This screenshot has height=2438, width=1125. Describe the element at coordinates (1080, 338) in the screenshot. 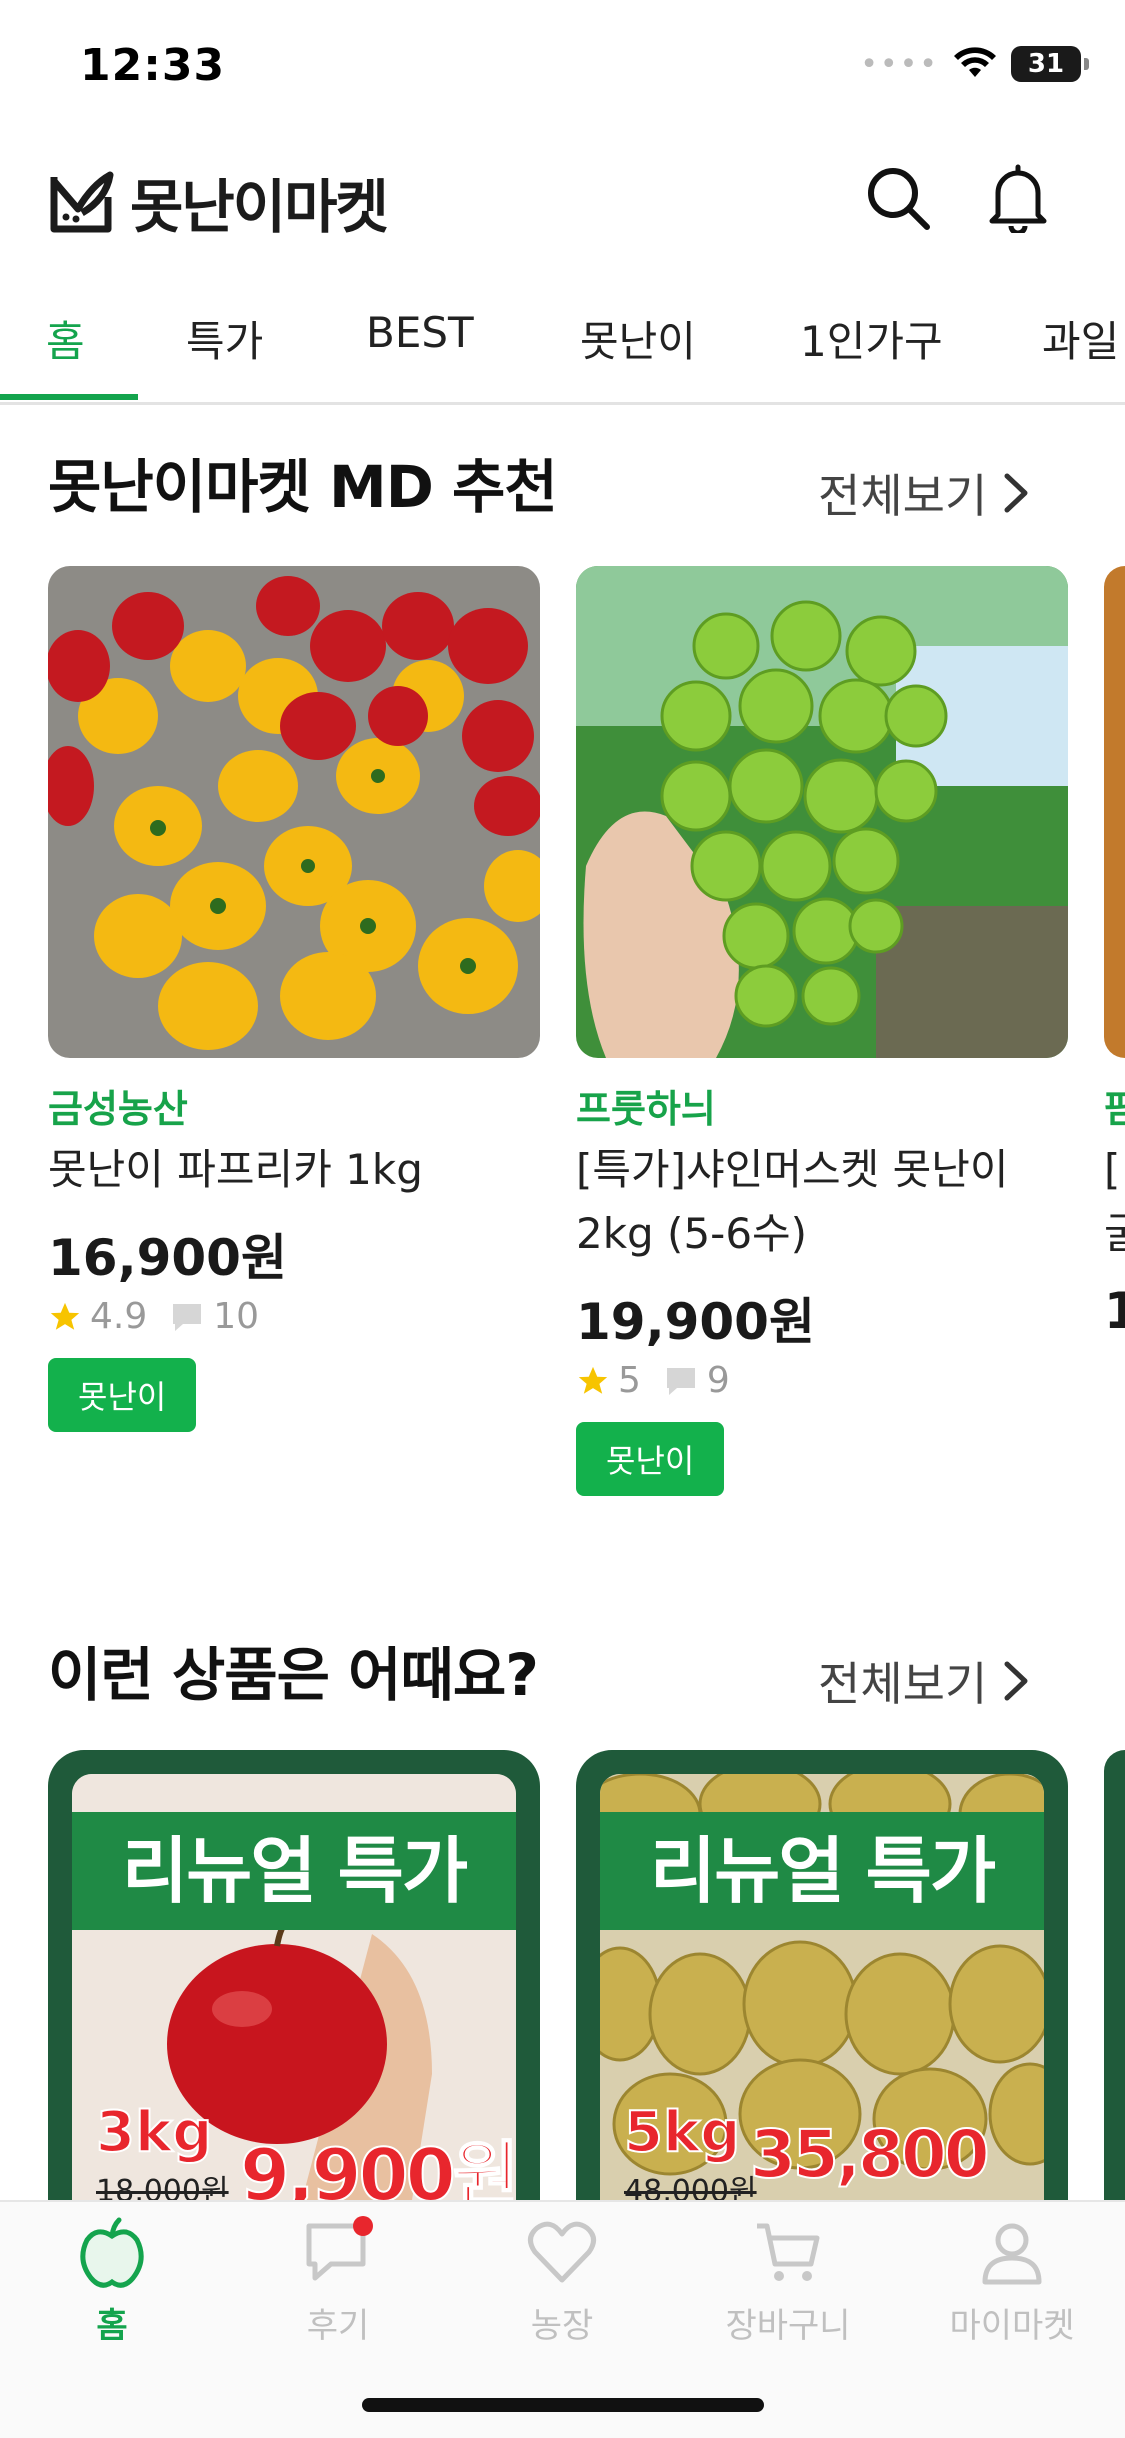

I see `tab-fruit: 과일` at that location.